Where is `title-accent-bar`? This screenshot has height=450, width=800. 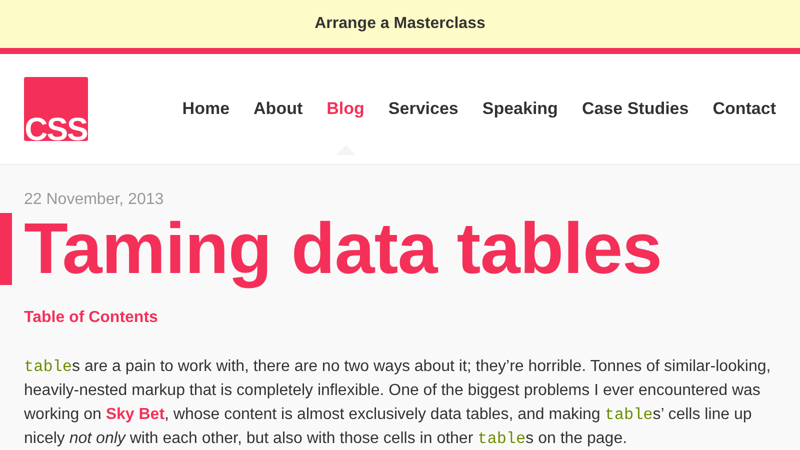
title-accent-bar is located at coordinates (6, 249).